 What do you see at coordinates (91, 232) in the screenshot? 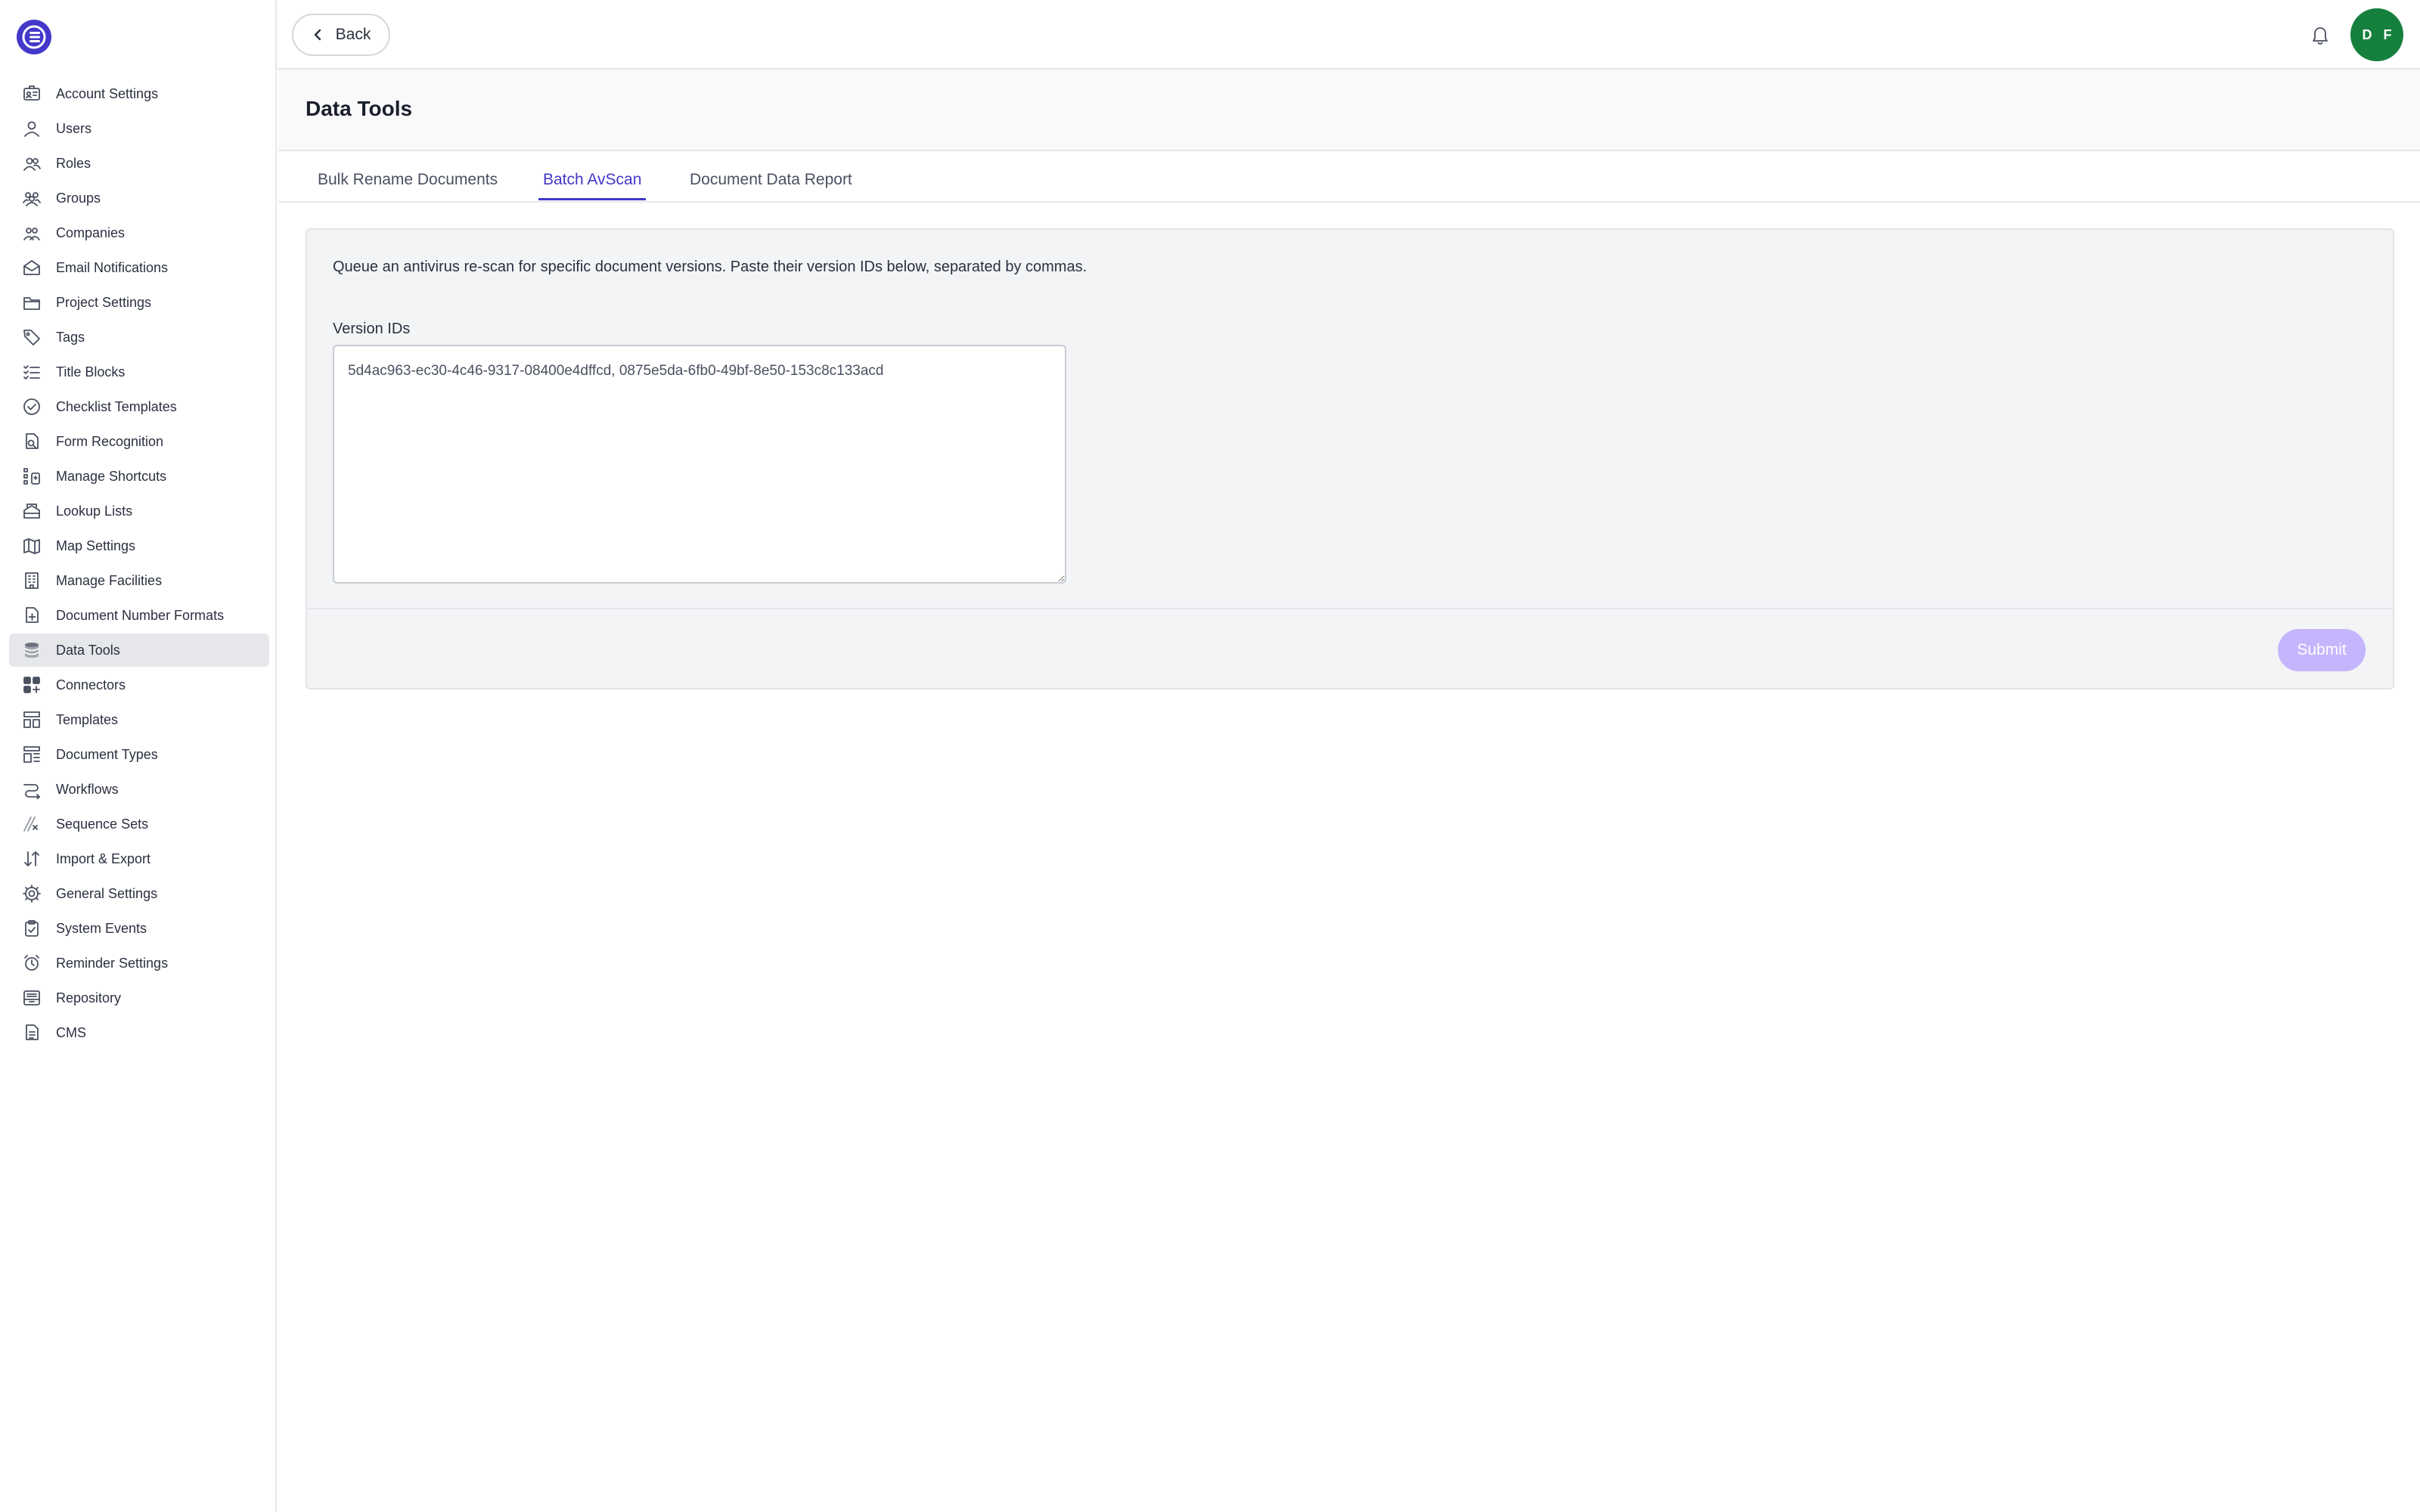
I see `sidebar-item-label: Companies` at bounding box center [91, 232].